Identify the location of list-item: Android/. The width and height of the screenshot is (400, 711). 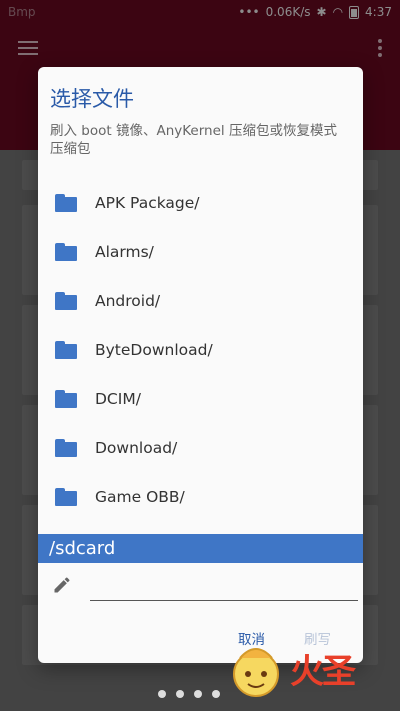
(200, 300).